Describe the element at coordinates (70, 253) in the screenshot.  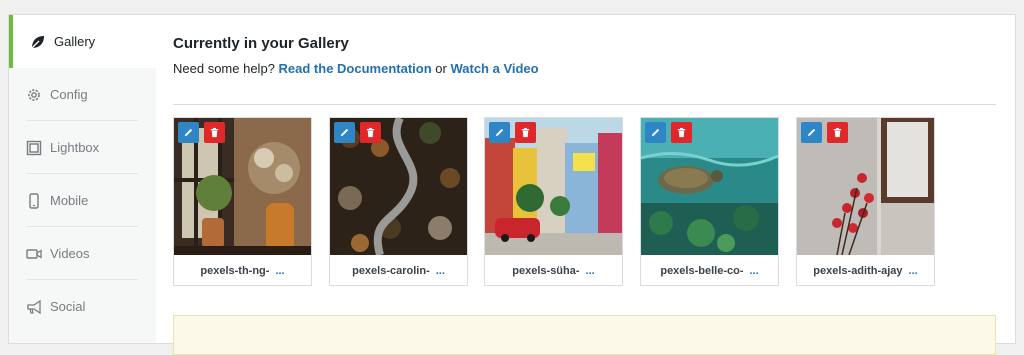
I see `sidebar-item-label: Videos` at that location.